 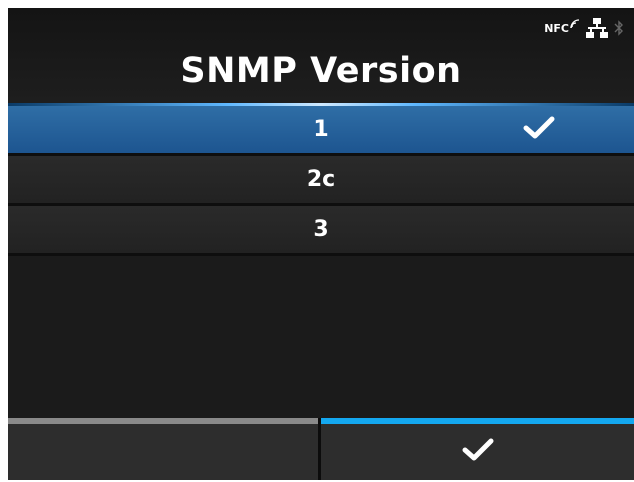 What do you see at coordinates (321, 71) in the screenshot?
I see `page-title: SNMP Version` at bounding box center [321, 71].